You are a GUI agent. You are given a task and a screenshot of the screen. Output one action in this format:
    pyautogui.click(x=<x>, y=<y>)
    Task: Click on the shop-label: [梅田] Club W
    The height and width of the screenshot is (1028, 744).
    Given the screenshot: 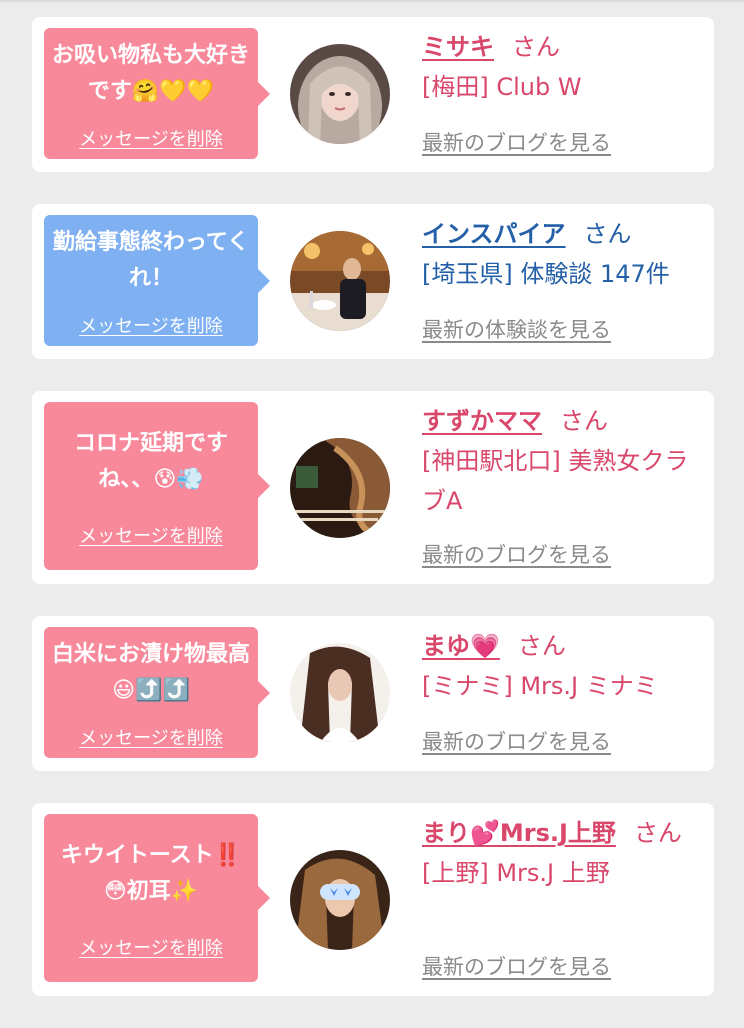 What is the action you would take?
    pyautogui.click(x=502, y=87)
    